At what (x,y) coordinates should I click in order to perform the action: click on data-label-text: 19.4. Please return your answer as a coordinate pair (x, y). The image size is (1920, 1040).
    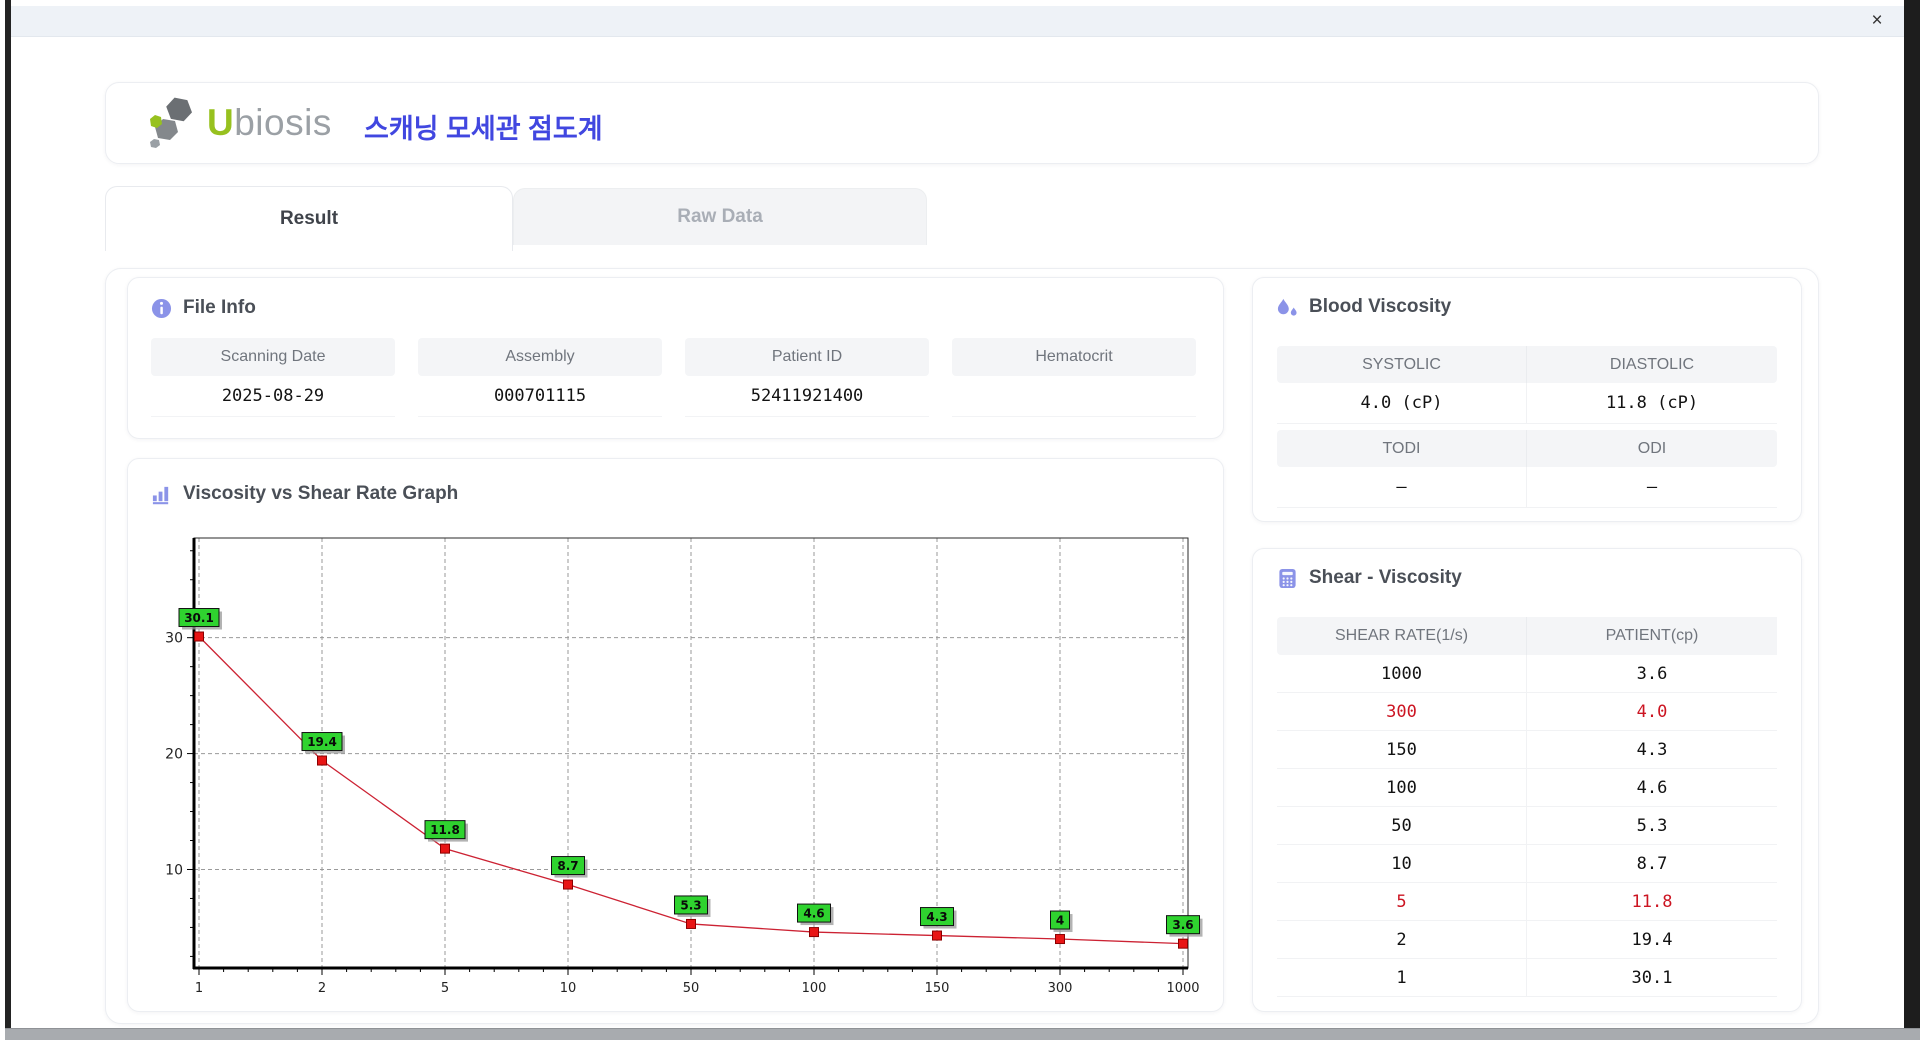
    Looking at the image, I should click on (322, 742).